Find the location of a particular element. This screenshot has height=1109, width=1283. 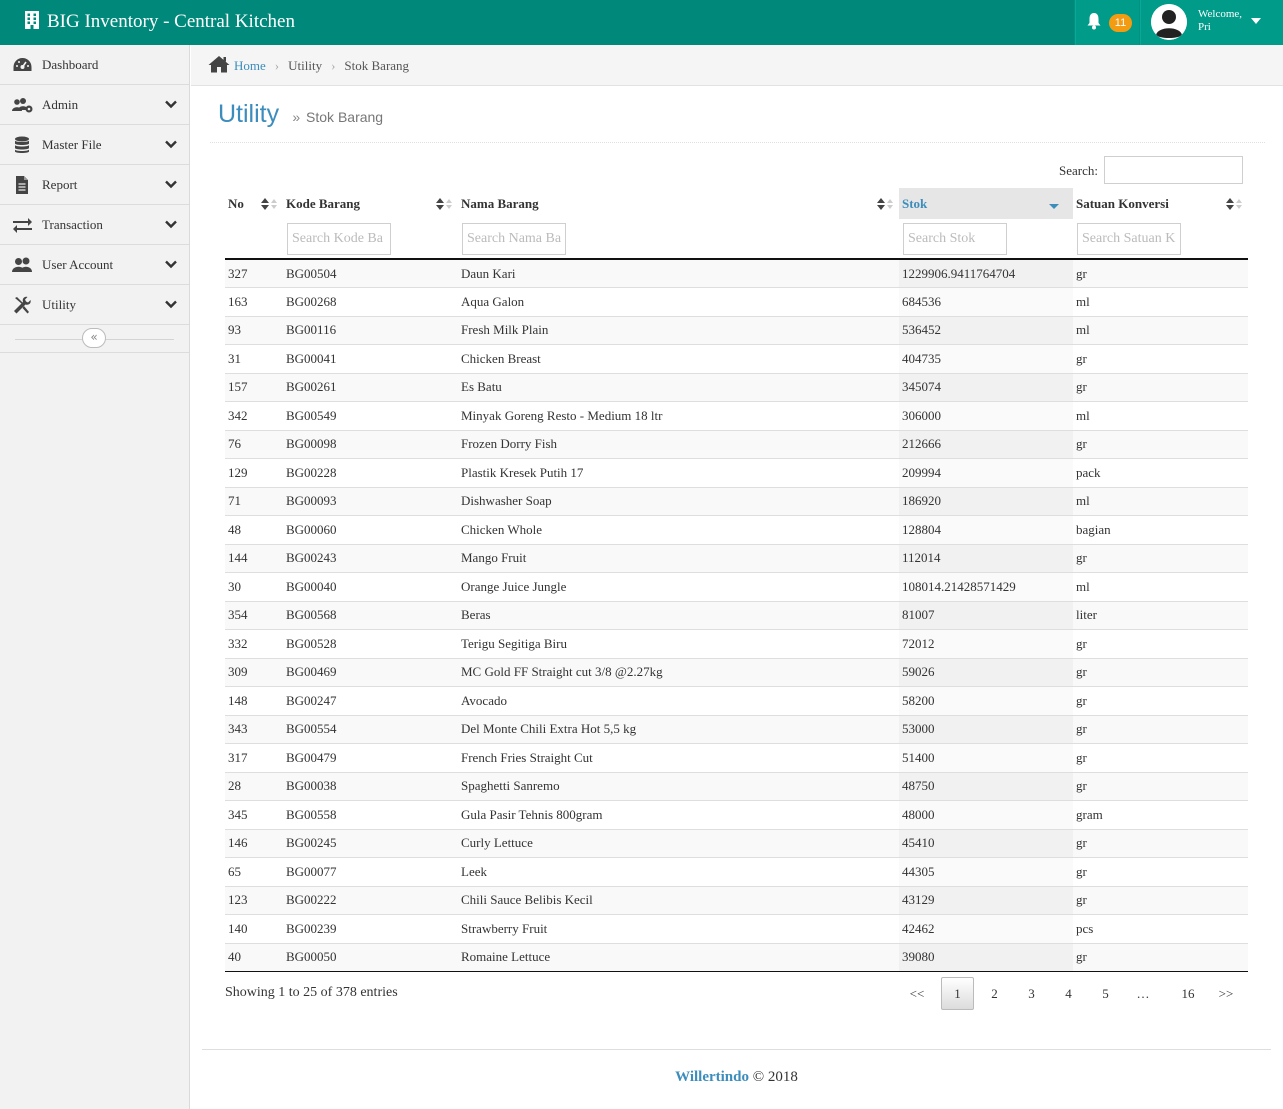

tools-icon is located at coordinates (22, 305).